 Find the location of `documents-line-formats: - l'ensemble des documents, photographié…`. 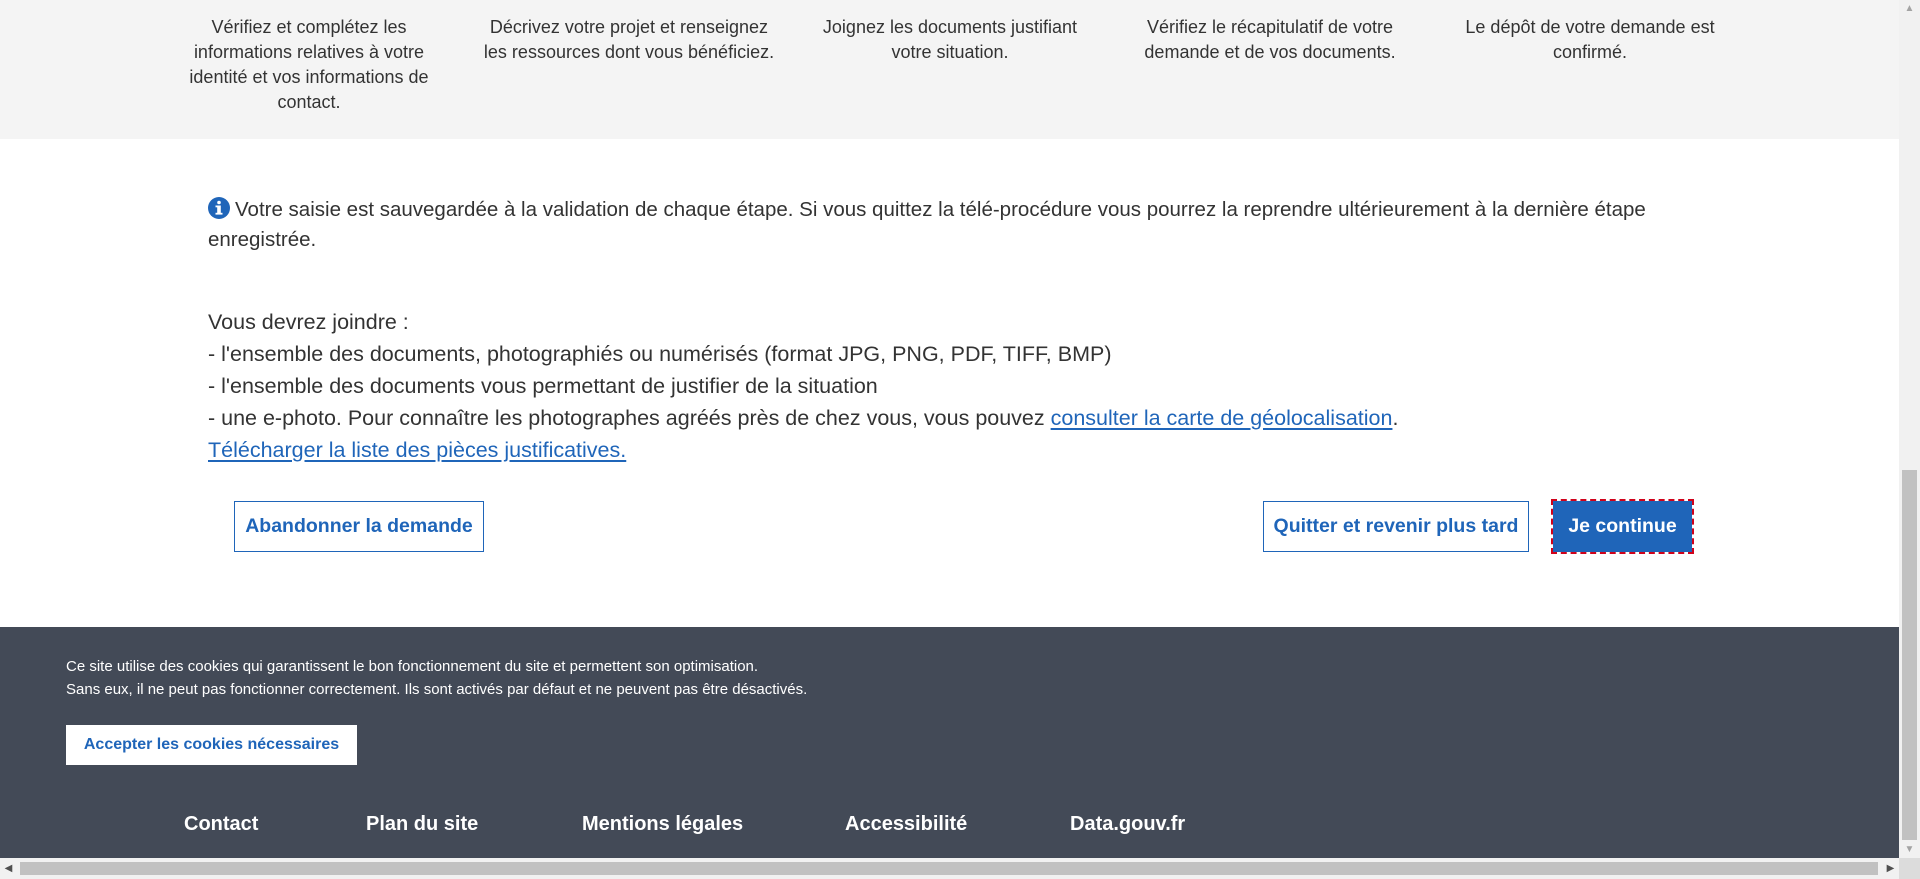

documents-line-formats: - l'ensemble des documents, photographié… is located at coordinates (660, 354).